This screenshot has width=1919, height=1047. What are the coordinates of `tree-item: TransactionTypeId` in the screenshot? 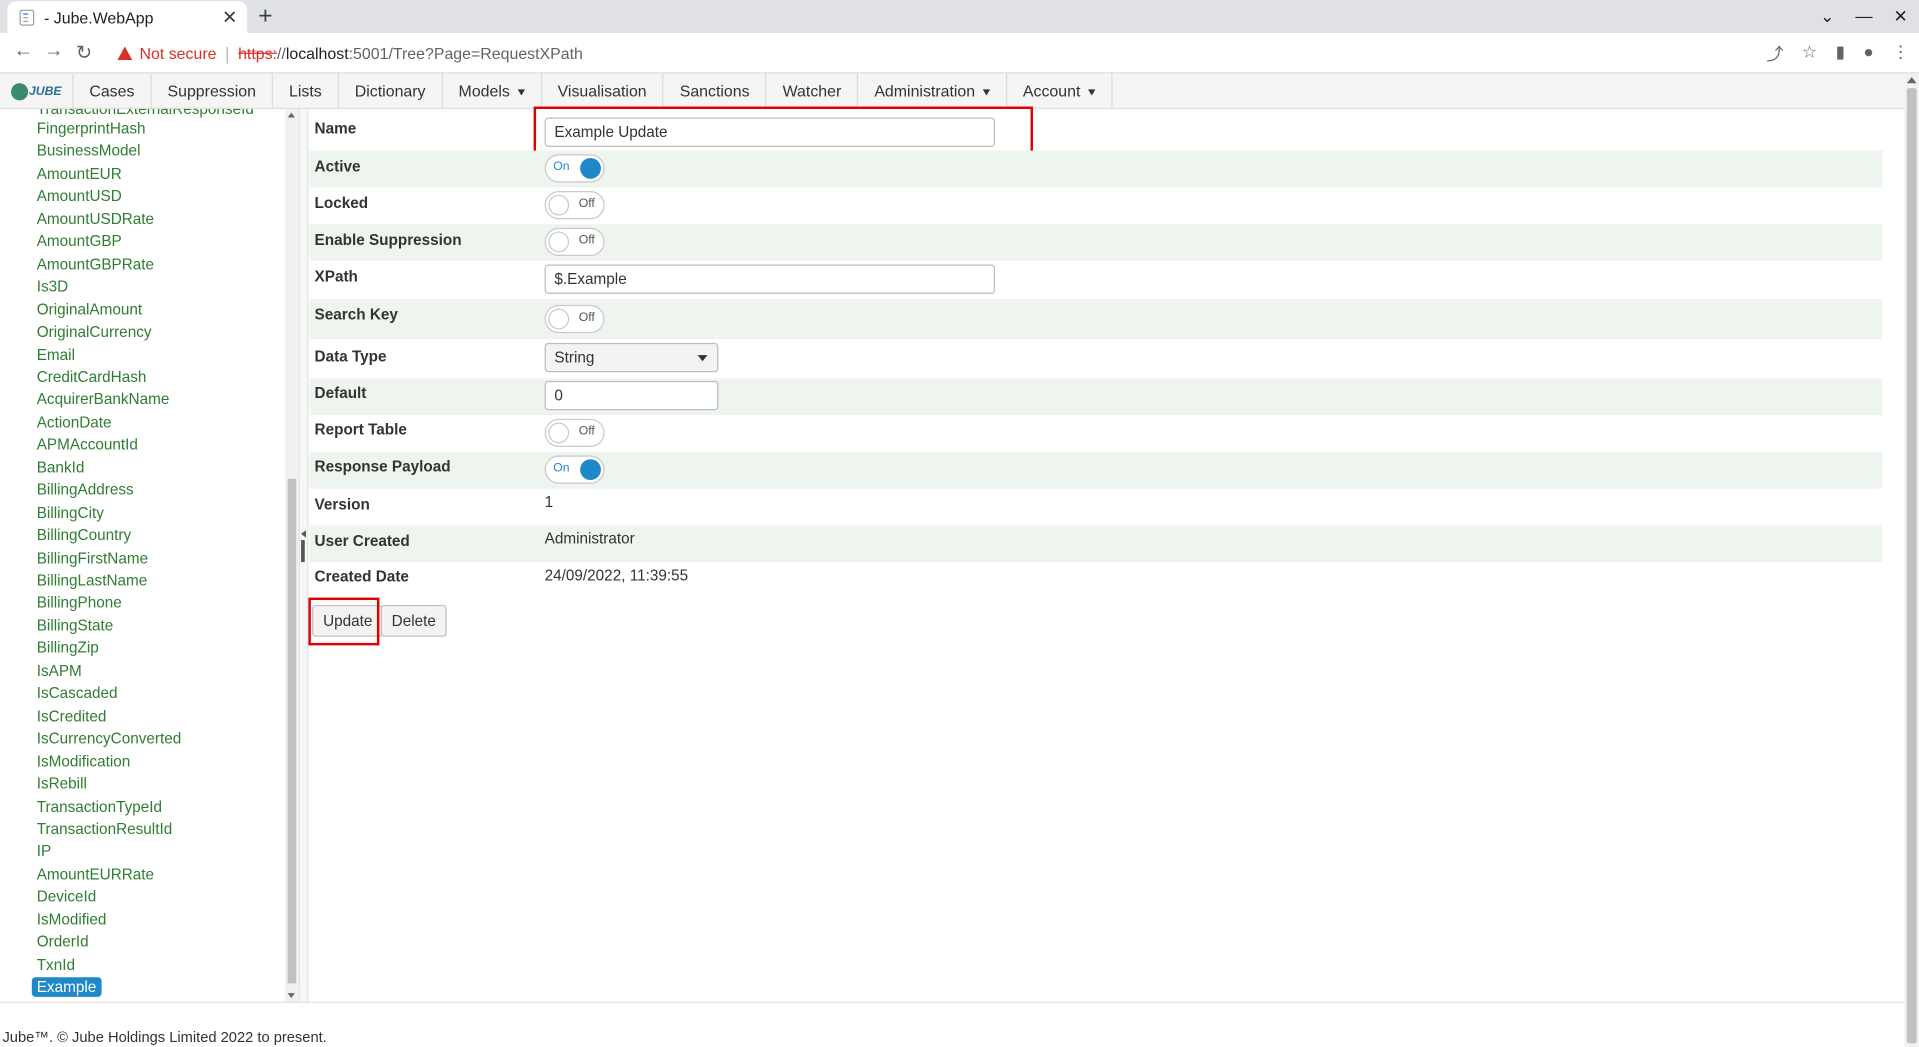 It's located at (99, 806).